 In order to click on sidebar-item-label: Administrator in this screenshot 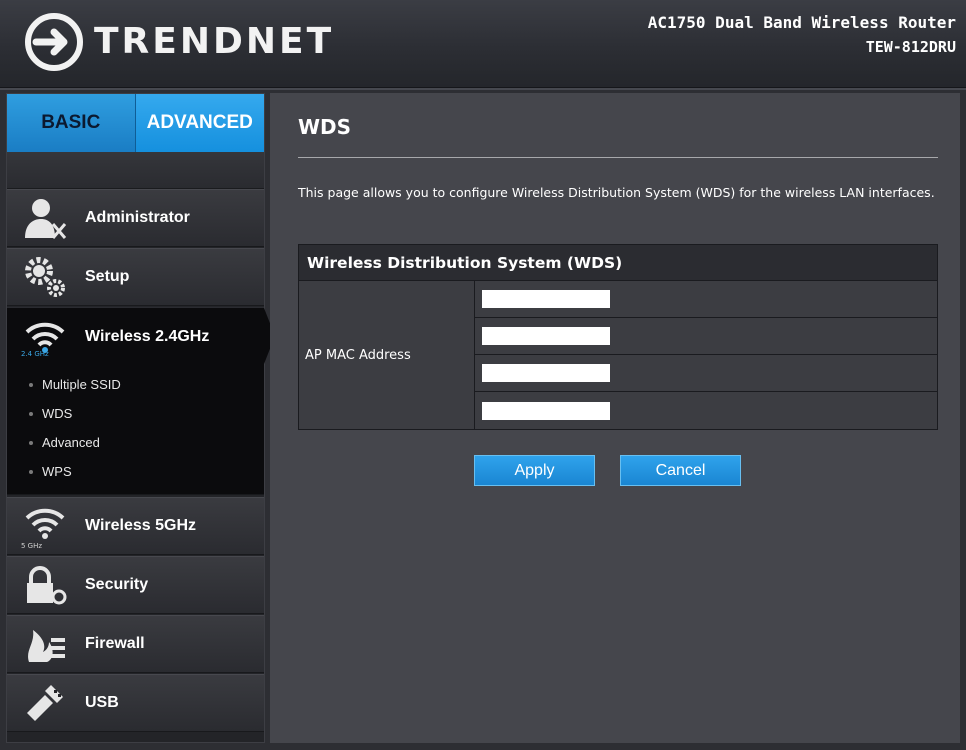, I will do `click(137, 217)`.